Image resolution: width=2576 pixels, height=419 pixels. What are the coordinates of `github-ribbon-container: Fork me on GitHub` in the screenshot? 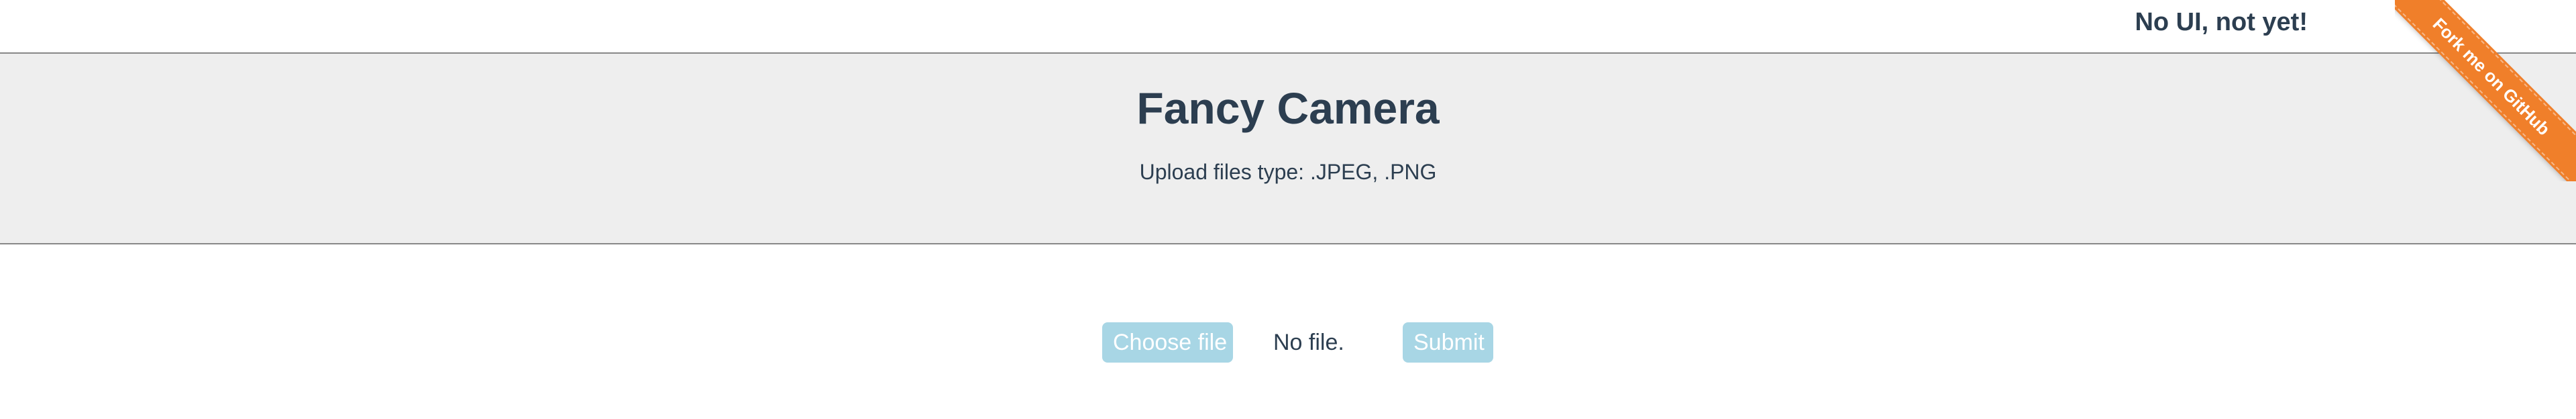 It's located at (2485, 90).